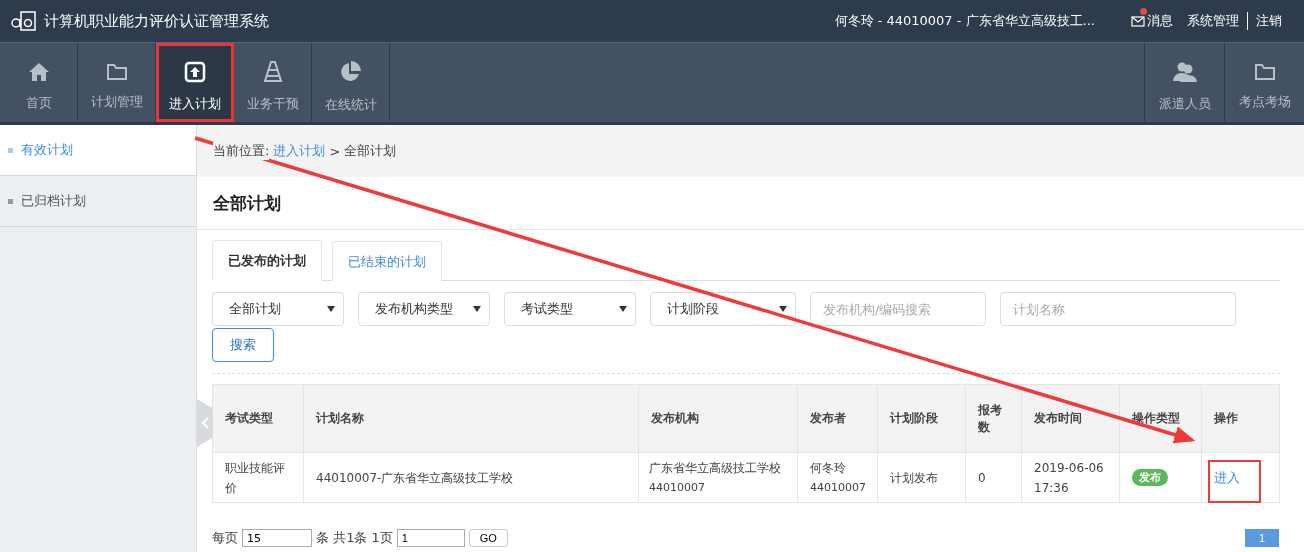 Image resolution: width=1304 pixels, height=552 pixels. I want to click on page-size-select: 15, so click(277, 538).